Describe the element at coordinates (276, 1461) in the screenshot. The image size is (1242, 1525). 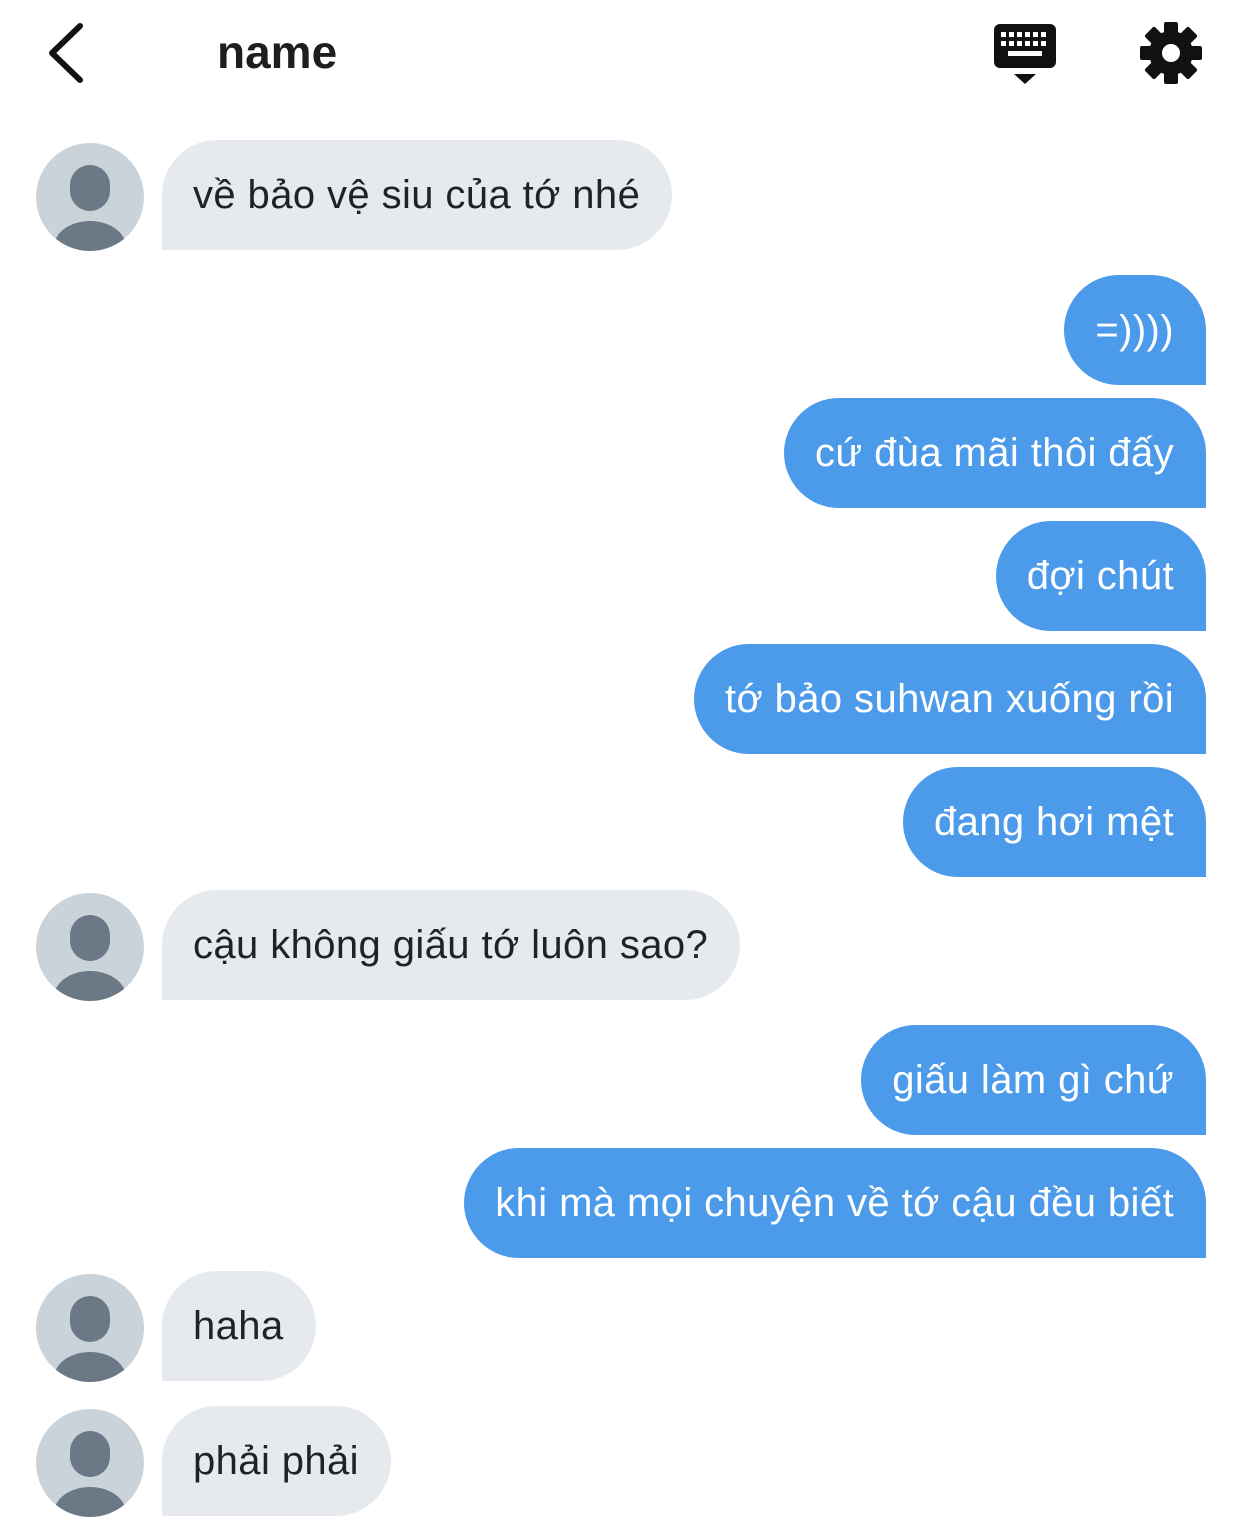
I see `incoming-message: phải phải` at that location.